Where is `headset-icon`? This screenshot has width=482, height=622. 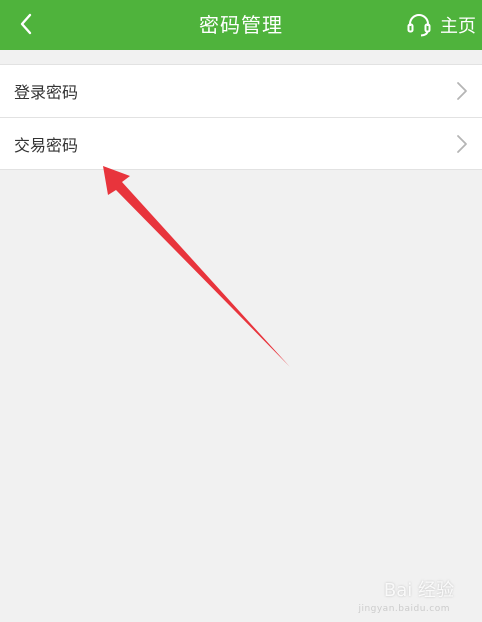 headset-icon is located at coordinates (419, 25).